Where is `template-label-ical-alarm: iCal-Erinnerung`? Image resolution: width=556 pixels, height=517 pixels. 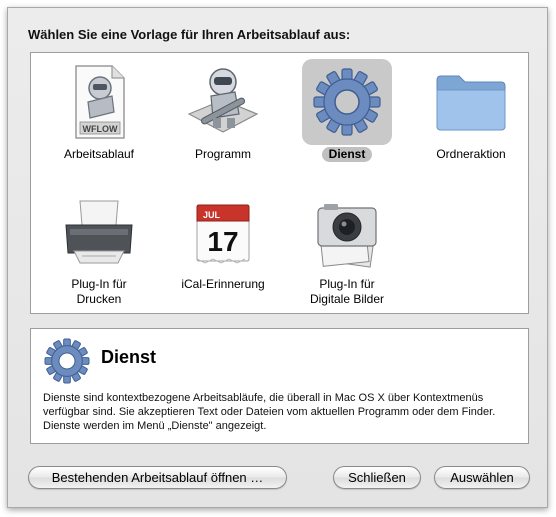 template-label-ical-alarm: iCal-Erinnerung is located at coordinates (223, 284).